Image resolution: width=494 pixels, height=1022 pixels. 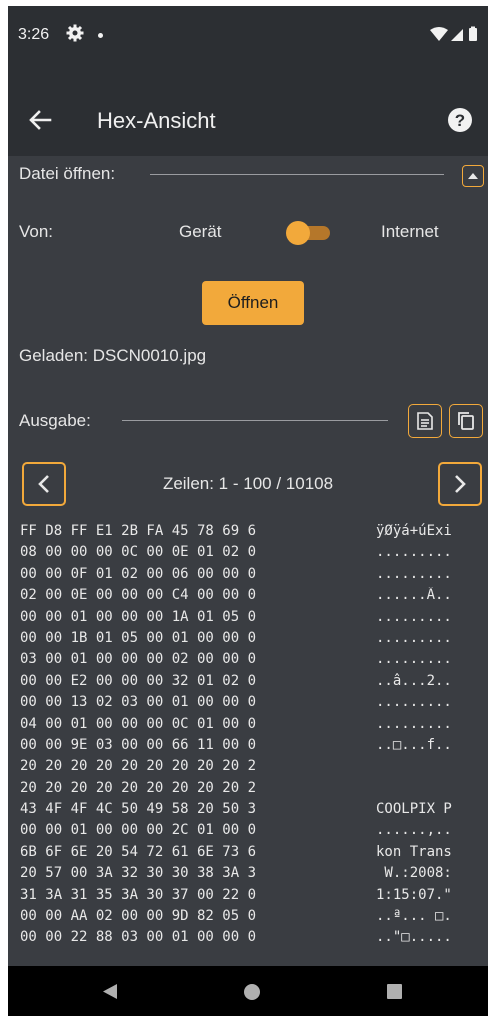 I want to click on status-time: 3:26, so click(x=34, y=34).